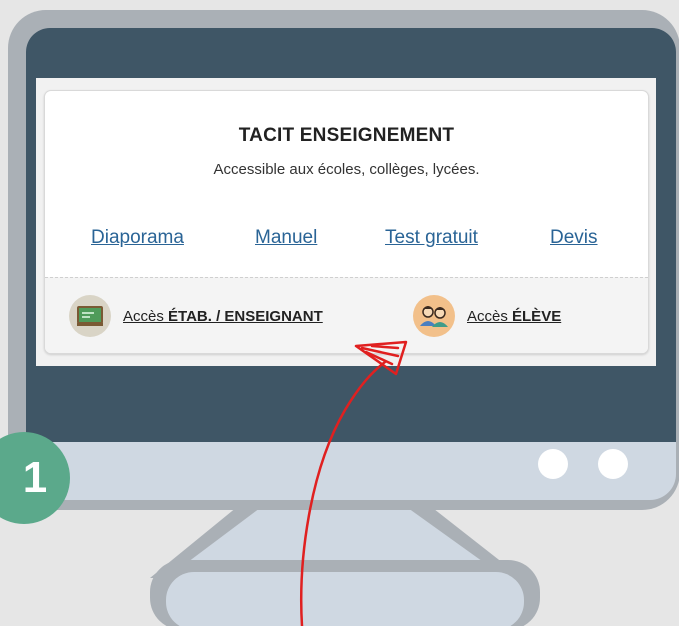  Describe the element at coordinates (346, 169) in the screenshot. I see `card-subtitle: Accessible aux écoles, collèges, lycées.` at that location.